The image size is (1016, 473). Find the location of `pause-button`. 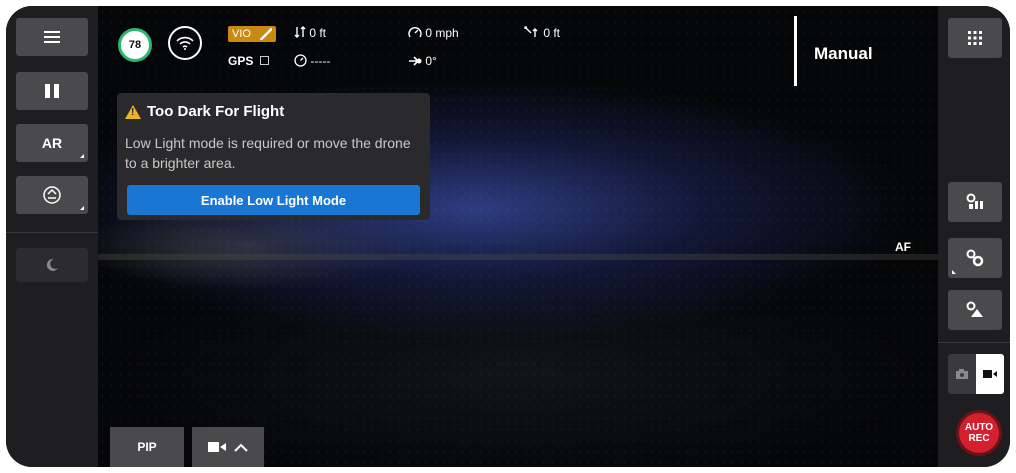

pause-button is located at coordinates (52, 91).